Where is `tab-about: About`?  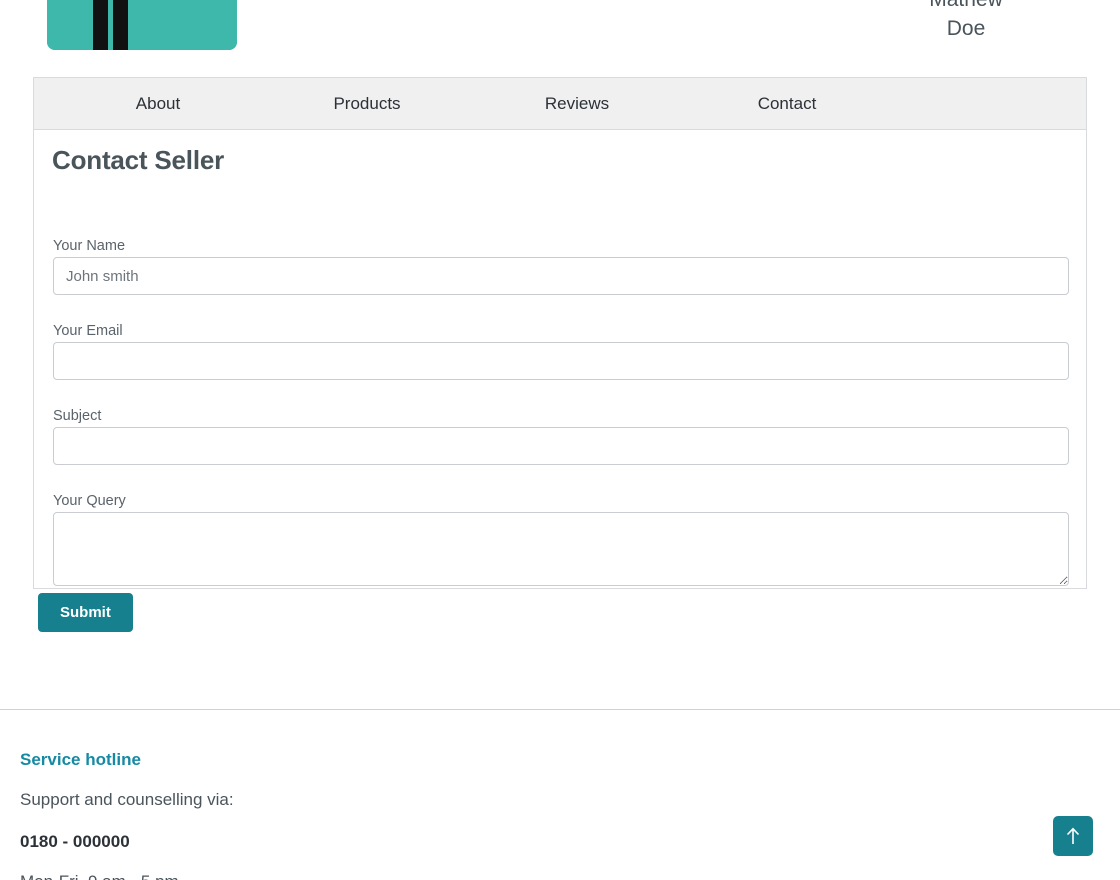
tab-about: About is located at coordinates (158, 104).